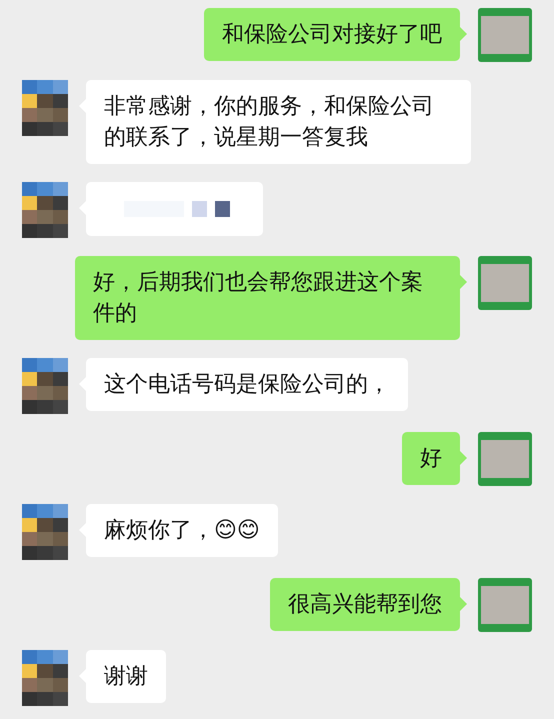 Image resolution: width=554 pixels, height=719 pixels. I want to click on message-bubble: 非常感谢，你的服务，和保险公司的联系了，说星期一答复我, so click(278, 122).